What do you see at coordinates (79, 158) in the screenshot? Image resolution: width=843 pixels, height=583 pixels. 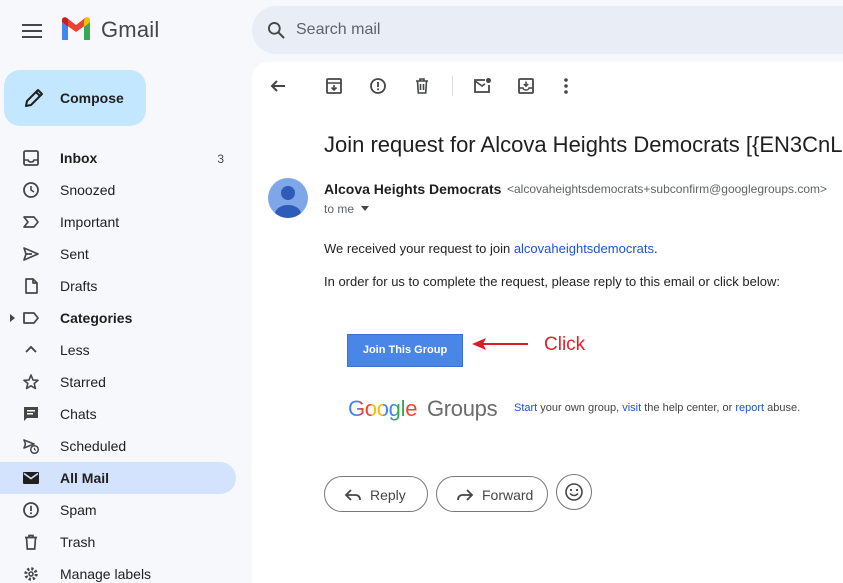 I see `sidebar-item-label: Inbox` at bounding box center [79, 158].